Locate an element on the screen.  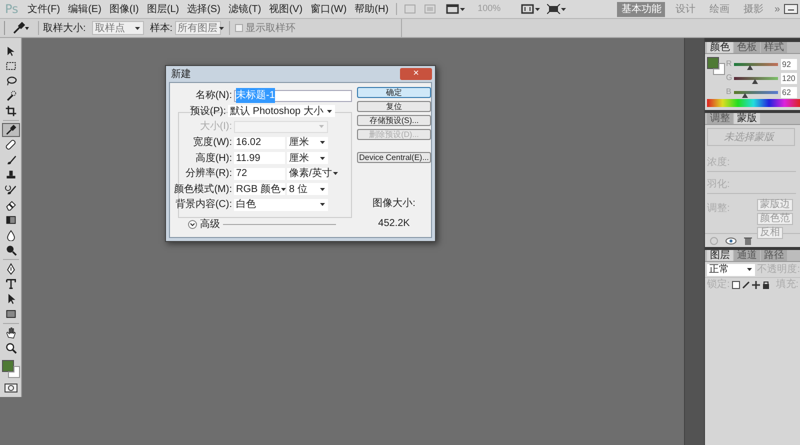
field-label: 背景内容(C): is located at coordinates (203, 205).